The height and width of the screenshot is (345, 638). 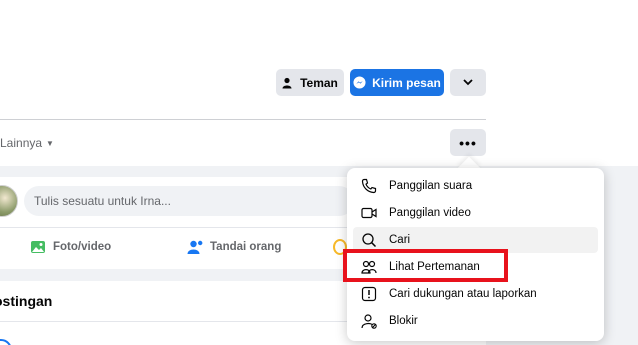 I want to click on caret-down-icon: ▼, so click(x=50, y=143).